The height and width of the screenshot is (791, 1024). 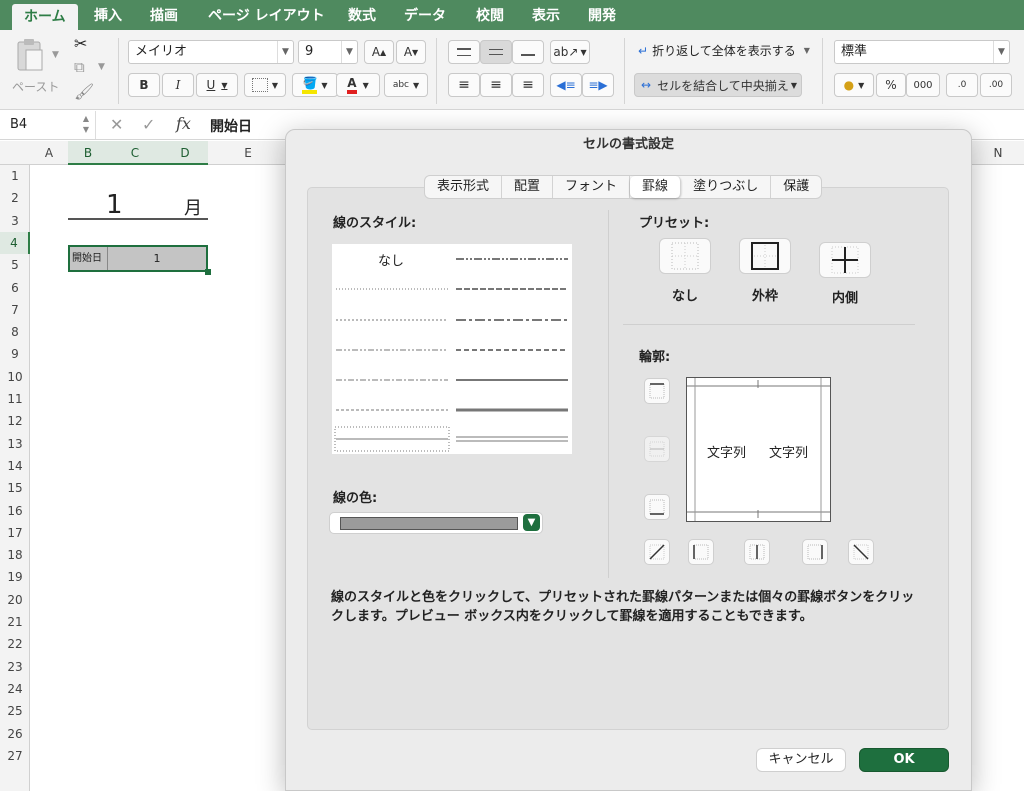 What do you see at coordinates (726, 187) in the screenshot?
I see `tab-fill: 塗りつぶし` at bounding box center [726, 187].